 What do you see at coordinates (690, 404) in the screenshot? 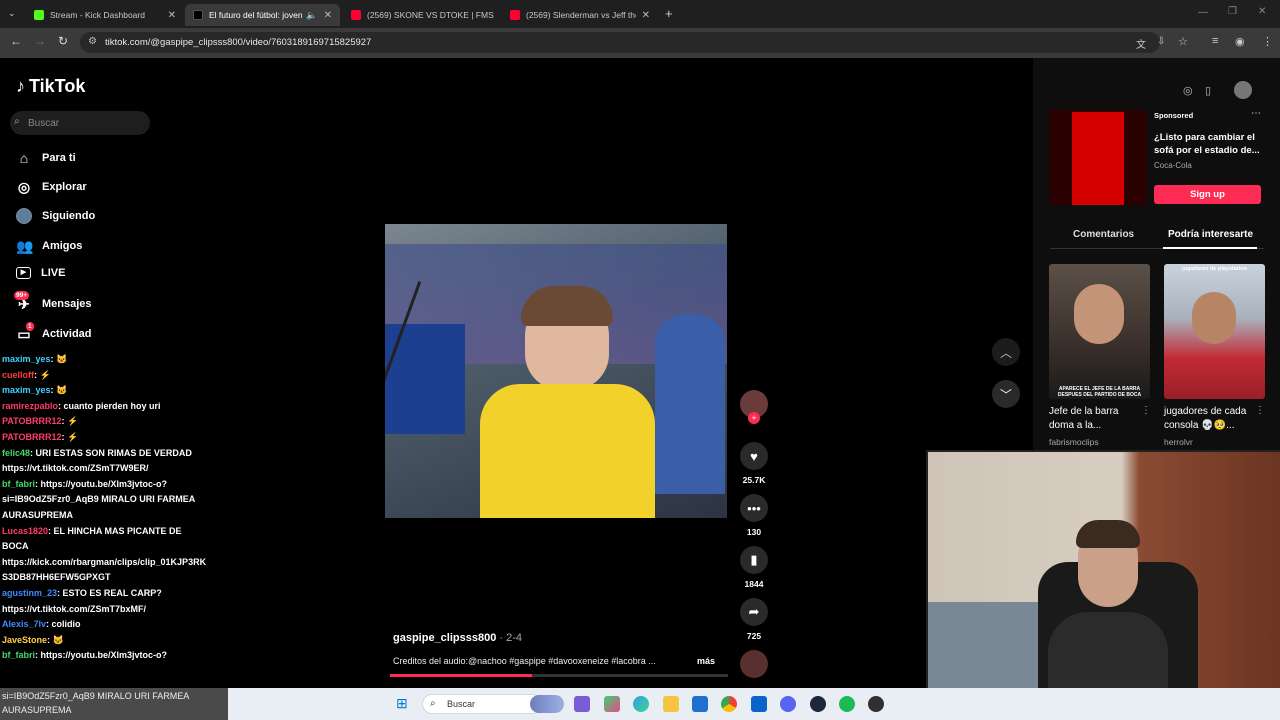
I see `video-bg-figure` at bounding box center [690, 404].